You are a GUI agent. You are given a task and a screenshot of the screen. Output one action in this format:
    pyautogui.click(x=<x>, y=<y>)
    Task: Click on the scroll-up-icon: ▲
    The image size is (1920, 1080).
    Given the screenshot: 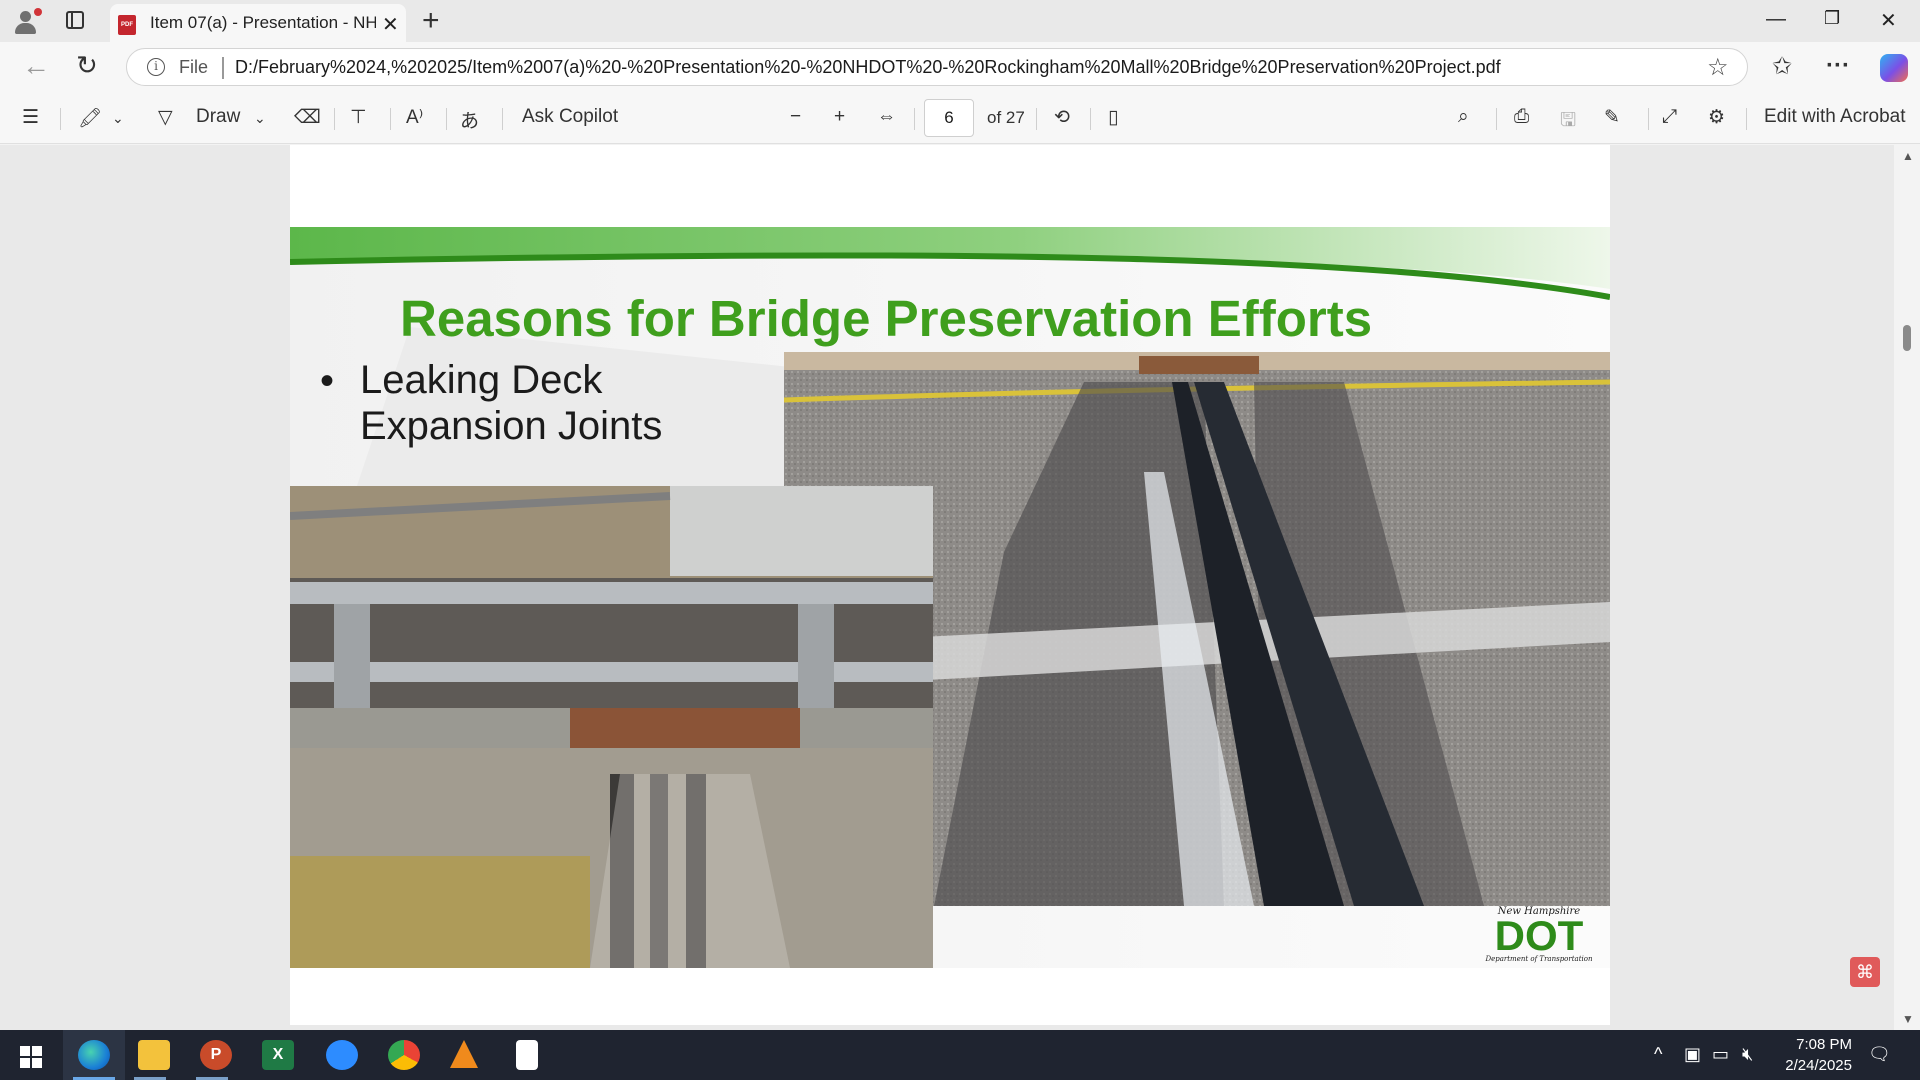 What is the action you would take?
    pyautogui.click(x=1908, y=156)
    